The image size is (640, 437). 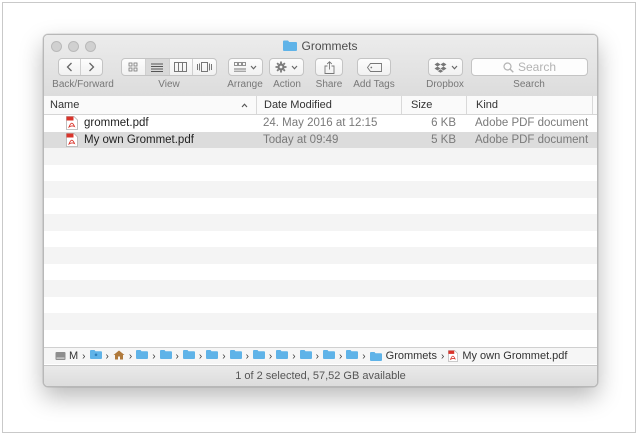 I want to click on file-name: grommet.pdf, so click(x=116, y=123).